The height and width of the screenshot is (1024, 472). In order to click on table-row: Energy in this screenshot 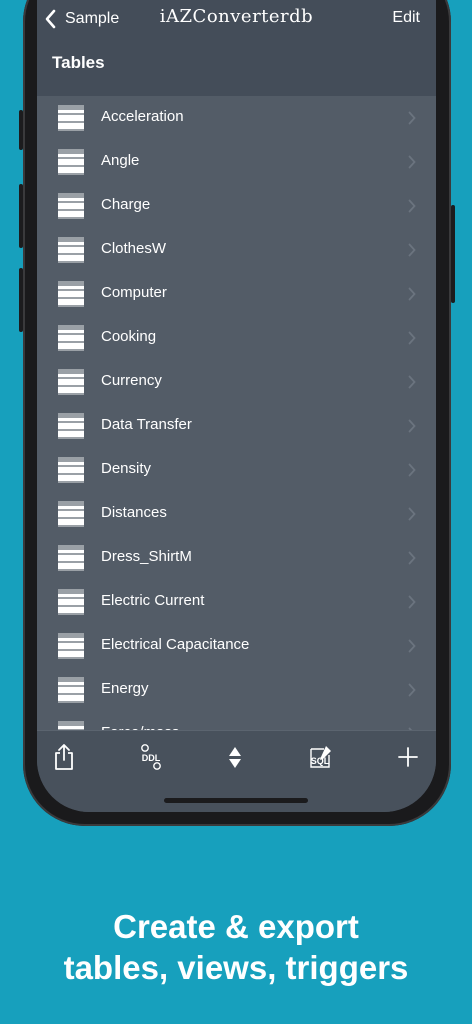, I will do `click(236, 690)`.